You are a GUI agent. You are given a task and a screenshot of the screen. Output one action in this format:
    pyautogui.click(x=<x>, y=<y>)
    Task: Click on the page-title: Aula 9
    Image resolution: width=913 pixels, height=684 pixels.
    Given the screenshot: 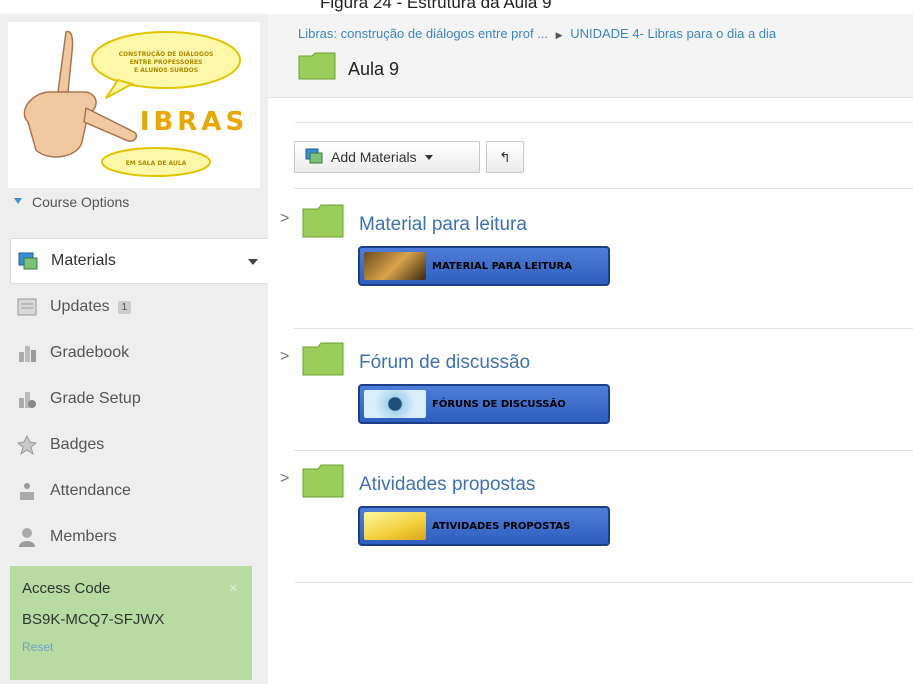 What is the action you would take?
    pyautogui.click(x=374, y=69)
    